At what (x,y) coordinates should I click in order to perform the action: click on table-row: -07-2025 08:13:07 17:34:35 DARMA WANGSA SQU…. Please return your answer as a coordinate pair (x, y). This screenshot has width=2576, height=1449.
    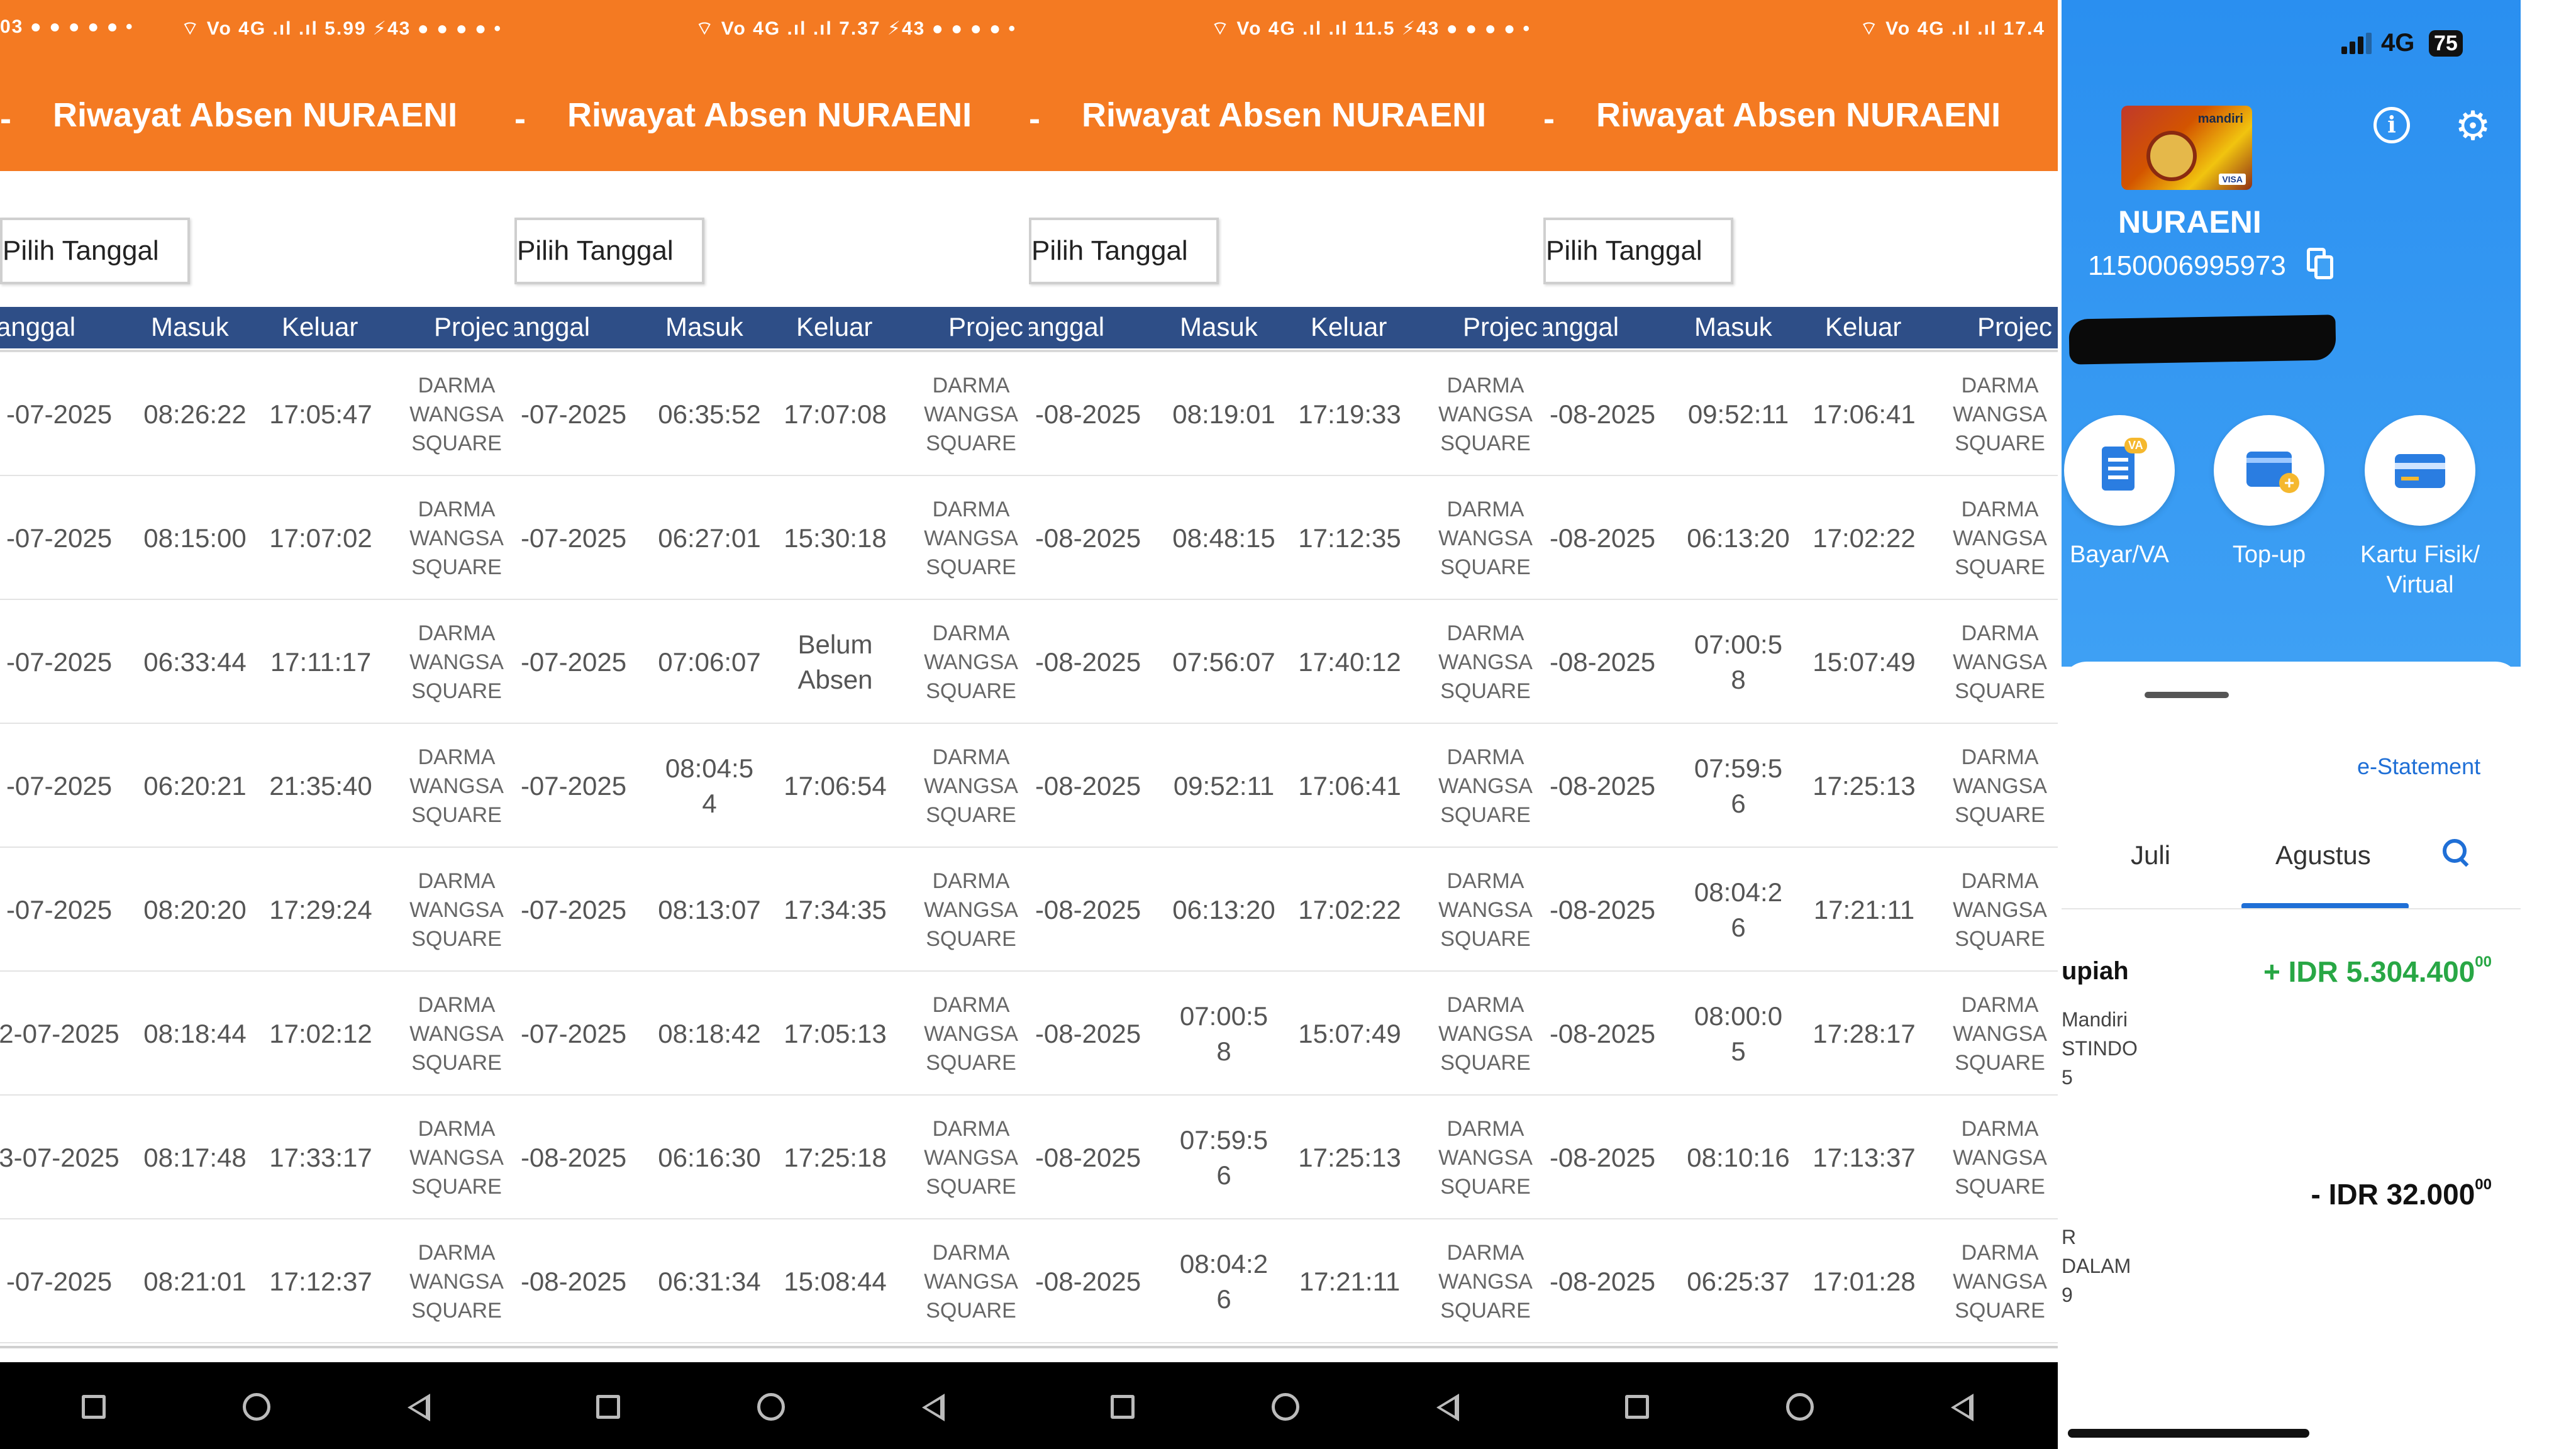
    Looking at the image, I should click on (771, 910).